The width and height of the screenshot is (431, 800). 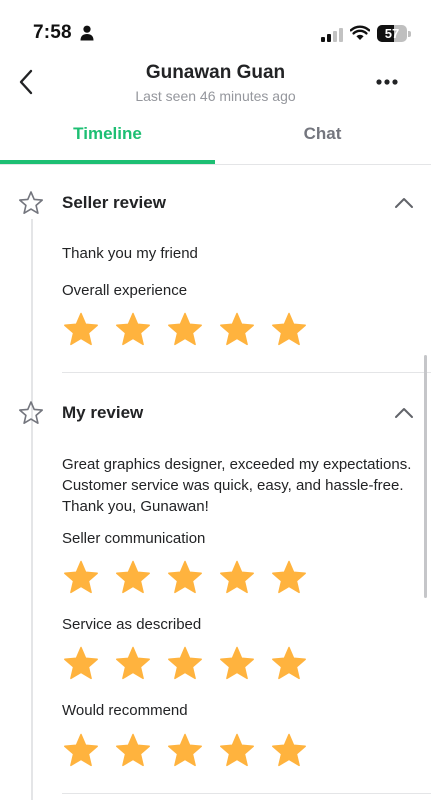 I want to click on contact-name: Gunawan Guan, so click(x=215, y=72).